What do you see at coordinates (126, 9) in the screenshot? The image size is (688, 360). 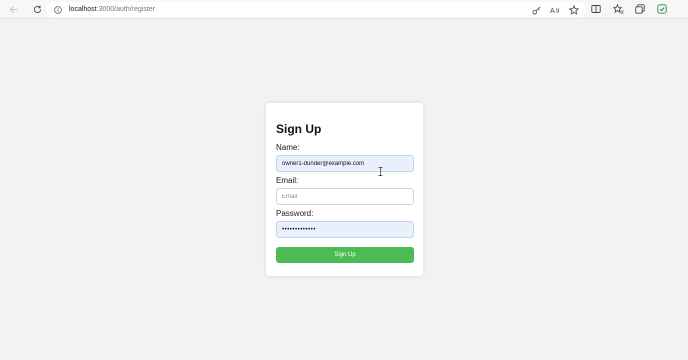 I see `url-path: :3000/auth/register` at bounding box center [126, 9].